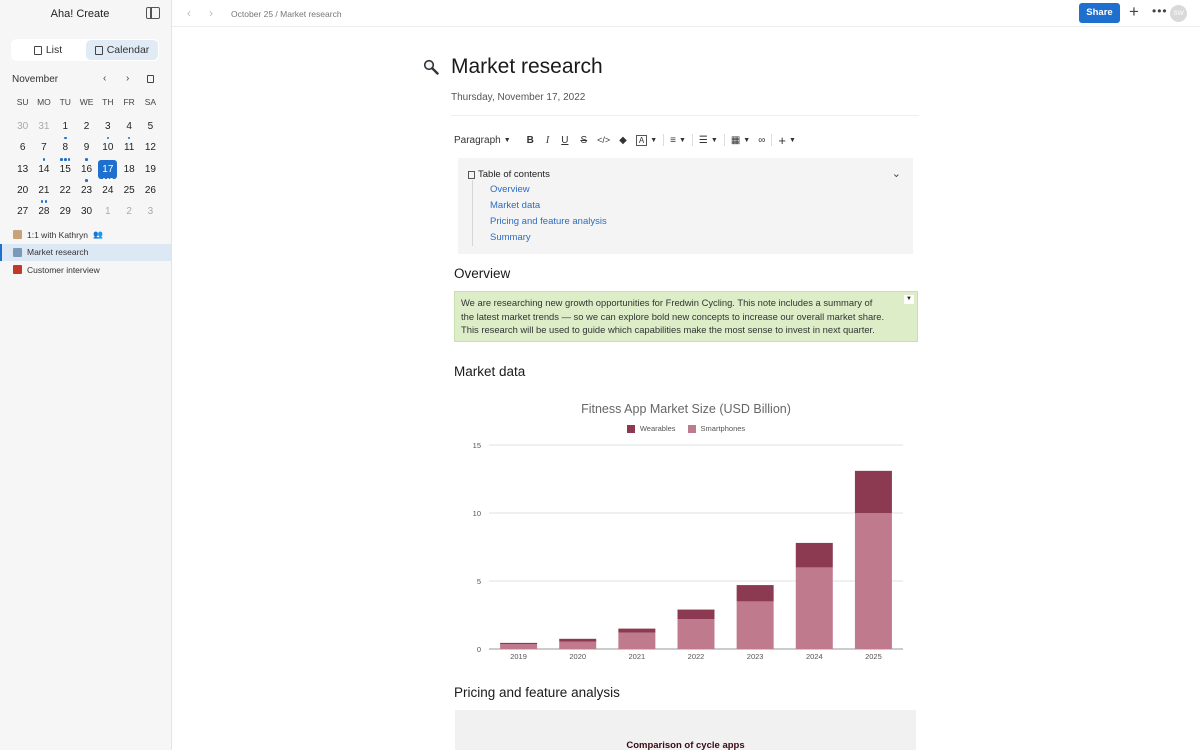 This screenshot has width=1200, height=751. What do you see at coordinates (43, 170) in the screenshot?
I see `calendar-day: 14` at bounding box center [43, 170].